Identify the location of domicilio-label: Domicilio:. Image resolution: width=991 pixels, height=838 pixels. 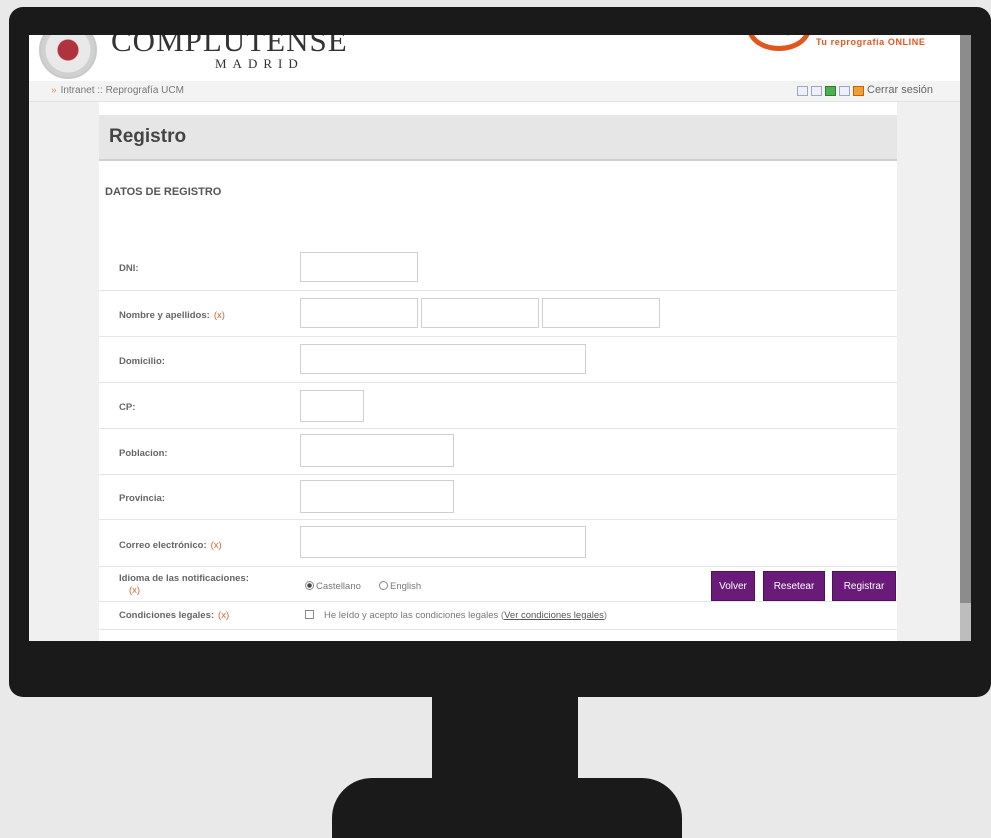
(142, 361).